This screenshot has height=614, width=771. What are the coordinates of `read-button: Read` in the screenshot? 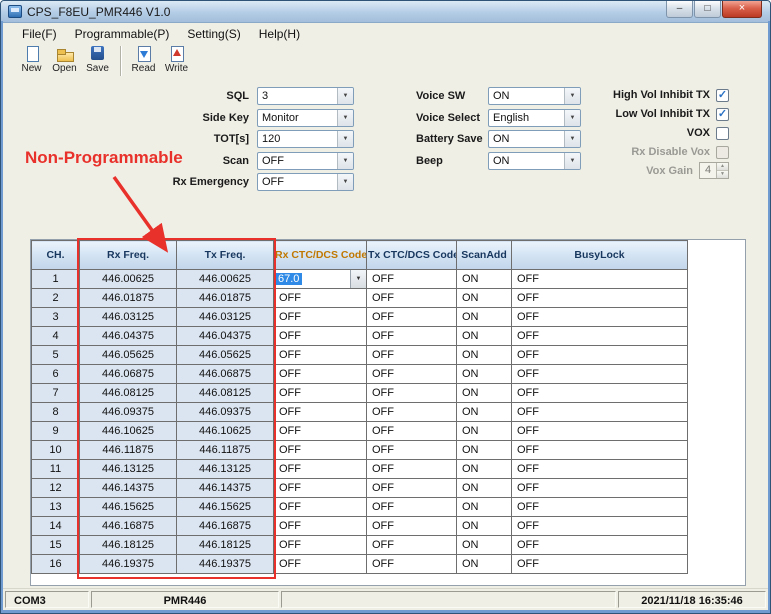 It's located at (143, 59).